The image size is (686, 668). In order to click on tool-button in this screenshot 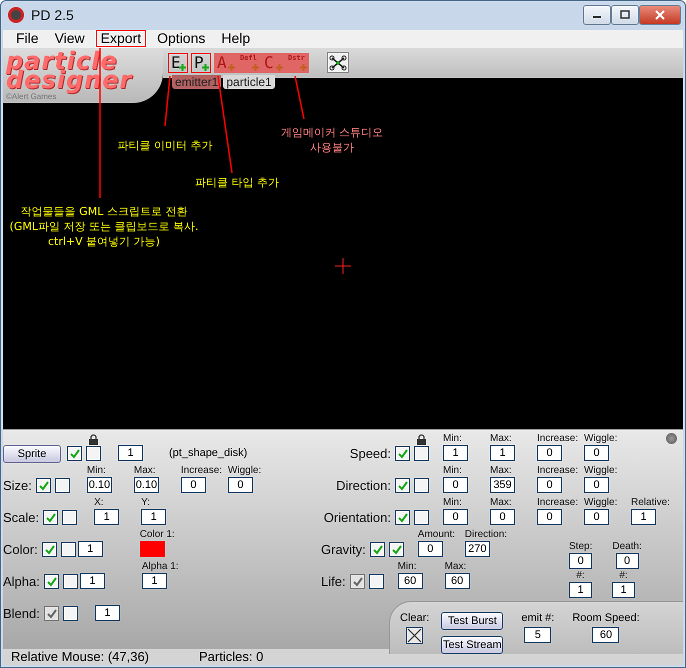, I will do `click(338, 63)`.